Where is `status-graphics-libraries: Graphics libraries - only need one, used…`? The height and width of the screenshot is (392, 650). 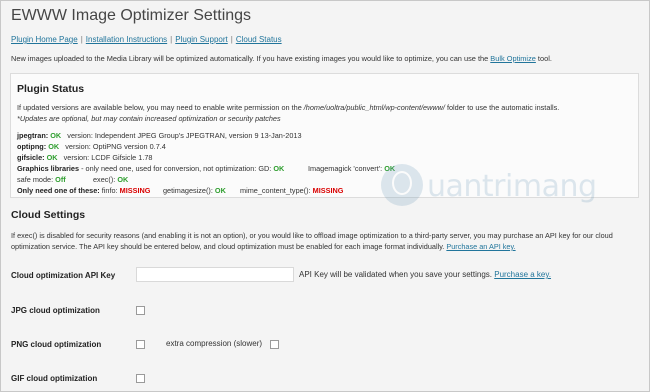 status-graphics-libraries: Graphics libraries - only need one, used… is located at coordinates (150, 168).